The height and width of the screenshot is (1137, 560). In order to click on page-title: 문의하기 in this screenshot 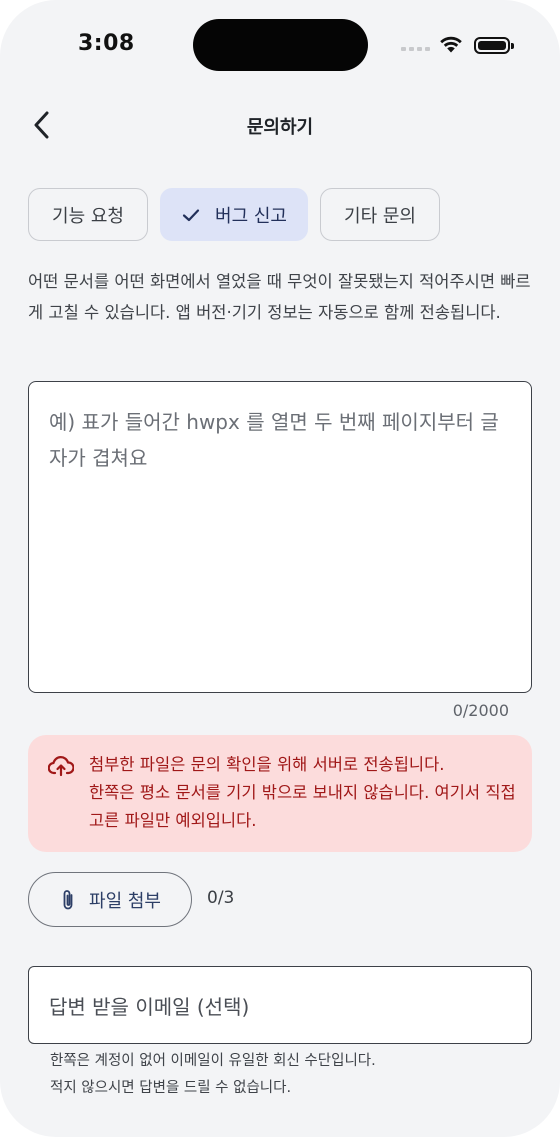, I will do `click(280, 127)`.